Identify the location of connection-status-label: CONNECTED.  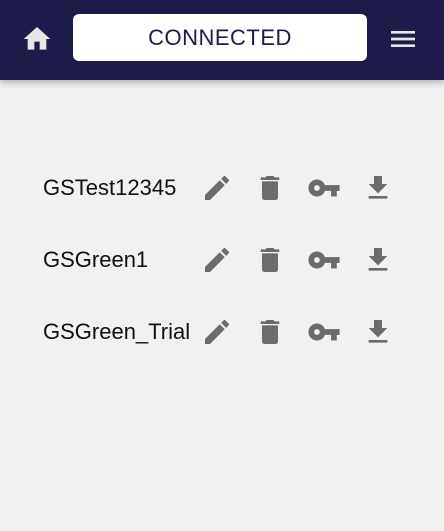
(220, 37).